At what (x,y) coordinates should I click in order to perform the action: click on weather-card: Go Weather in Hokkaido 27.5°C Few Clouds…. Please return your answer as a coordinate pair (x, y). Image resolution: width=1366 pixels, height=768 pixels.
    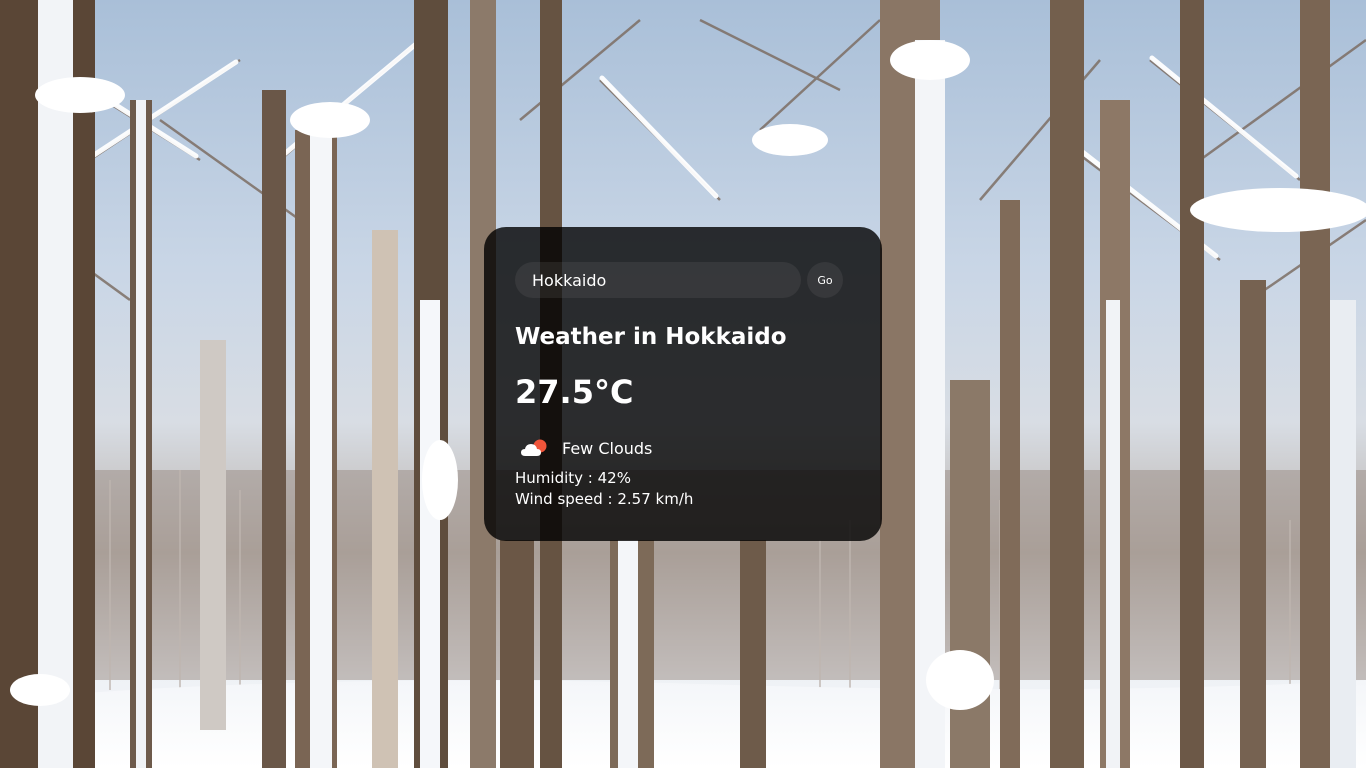
    Looking at the image, I should click on (683, 384).